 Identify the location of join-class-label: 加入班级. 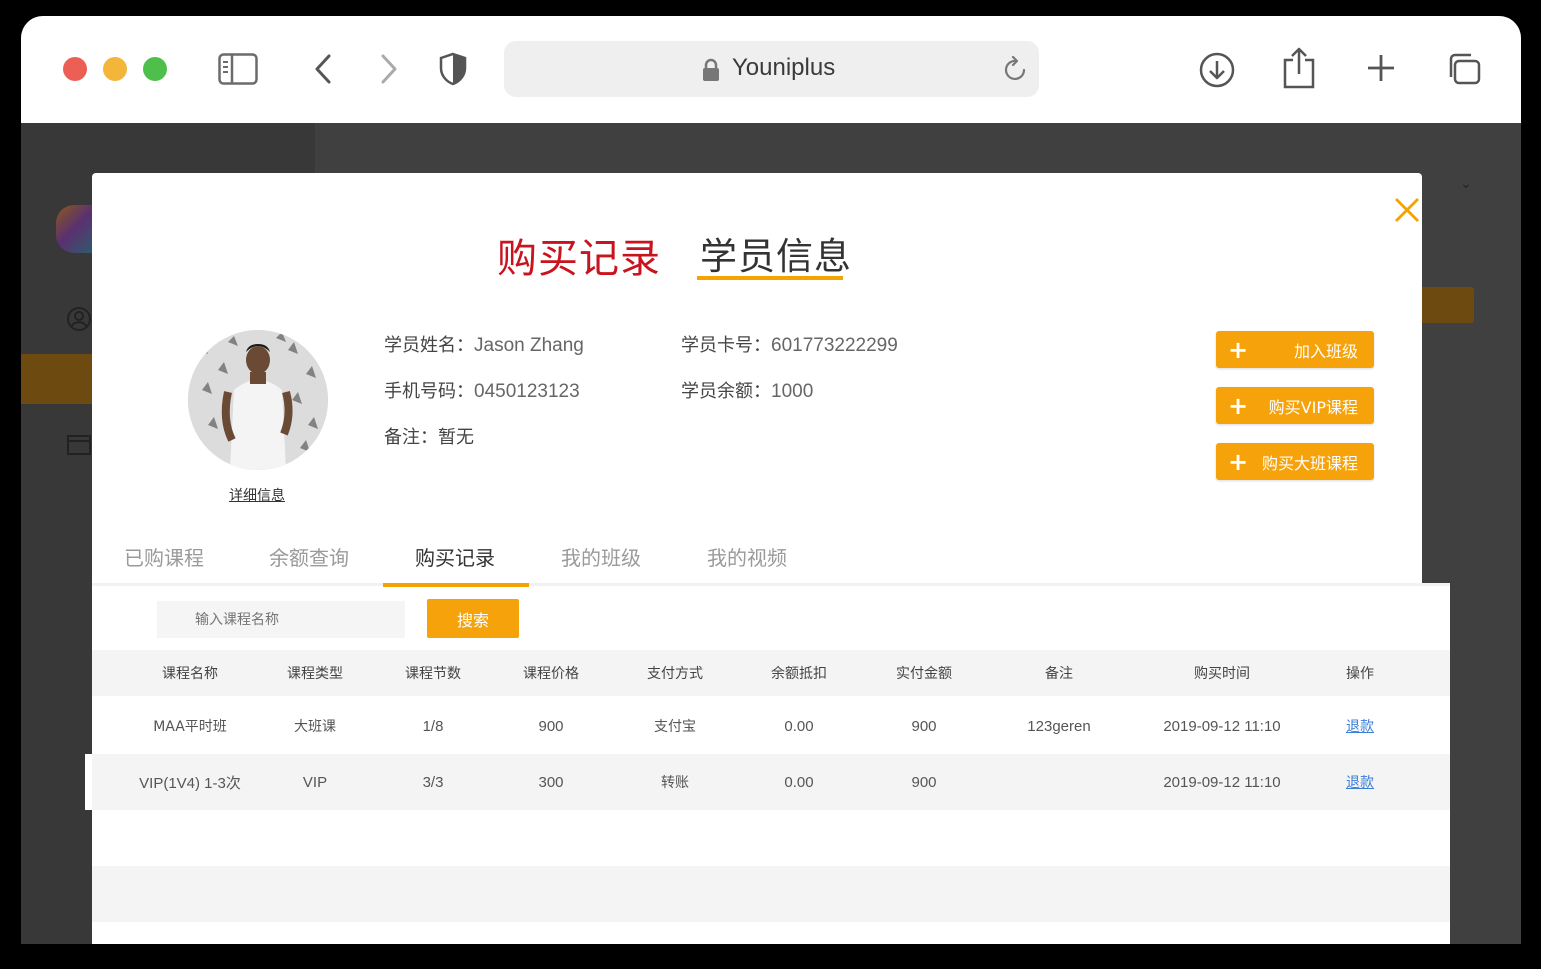
(1325, 351).